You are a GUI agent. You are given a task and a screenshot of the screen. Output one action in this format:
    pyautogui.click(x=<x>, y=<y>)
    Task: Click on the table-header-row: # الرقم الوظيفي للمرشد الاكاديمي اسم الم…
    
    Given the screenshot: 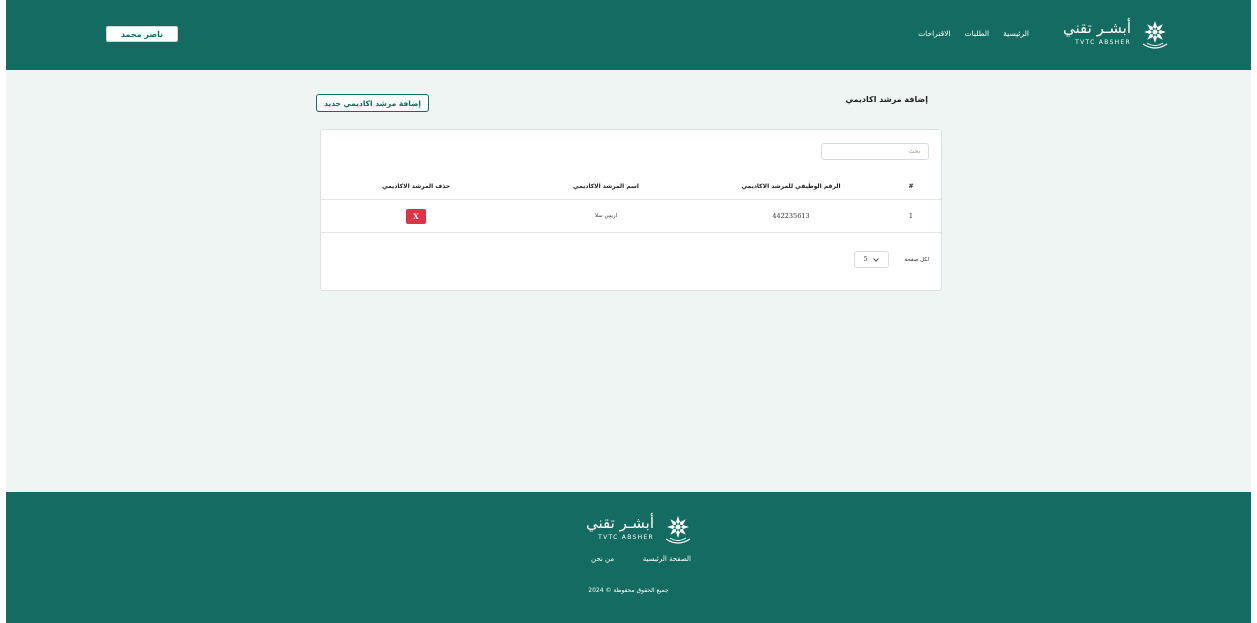 What is the action you would take?
    pyautogui.click(x=631, y=187)
    